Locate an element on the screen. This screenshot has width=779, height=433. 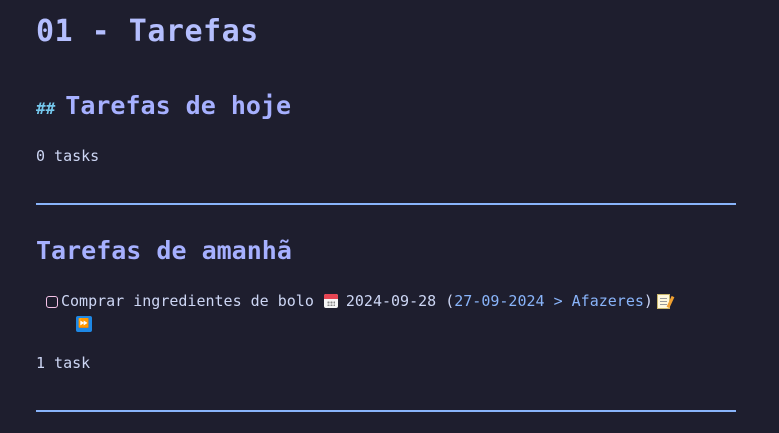
task-count-today: 0 tasks is located at coordinates (68, 156).